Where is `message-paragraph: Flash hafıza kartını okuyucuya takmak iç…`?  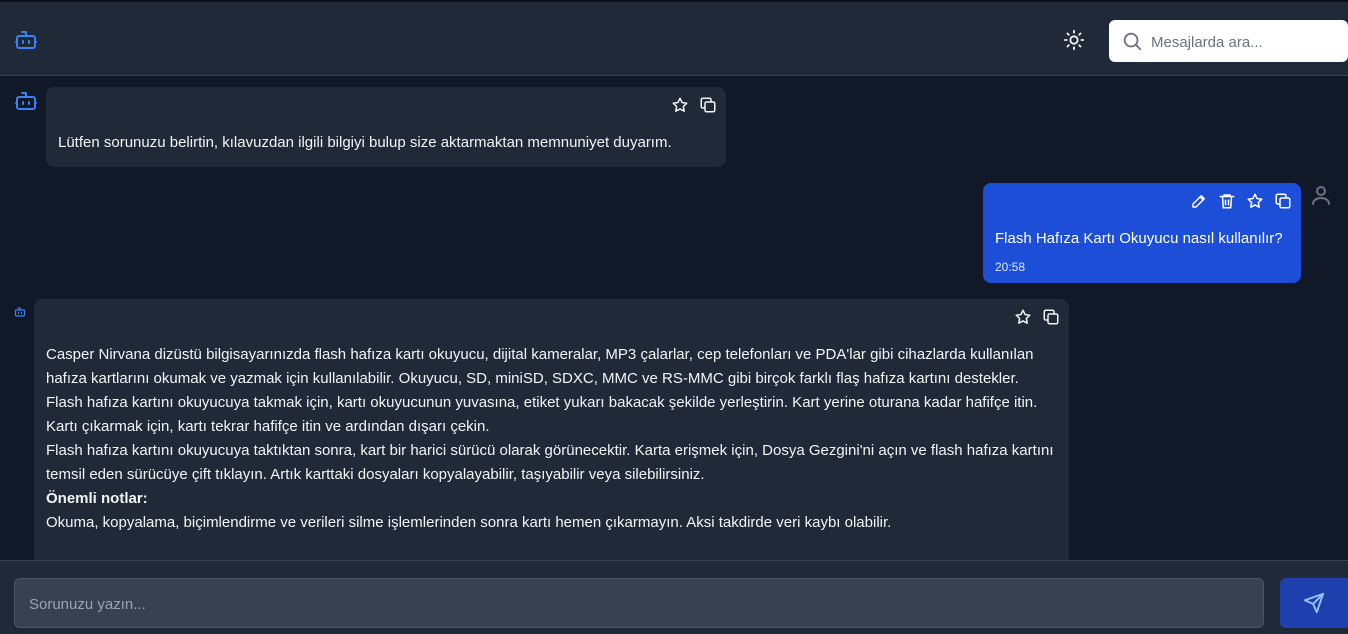
message-paragraph: Flash hafıza kartını okuyucuya takmak iç… is located at coordinates (542, 414).